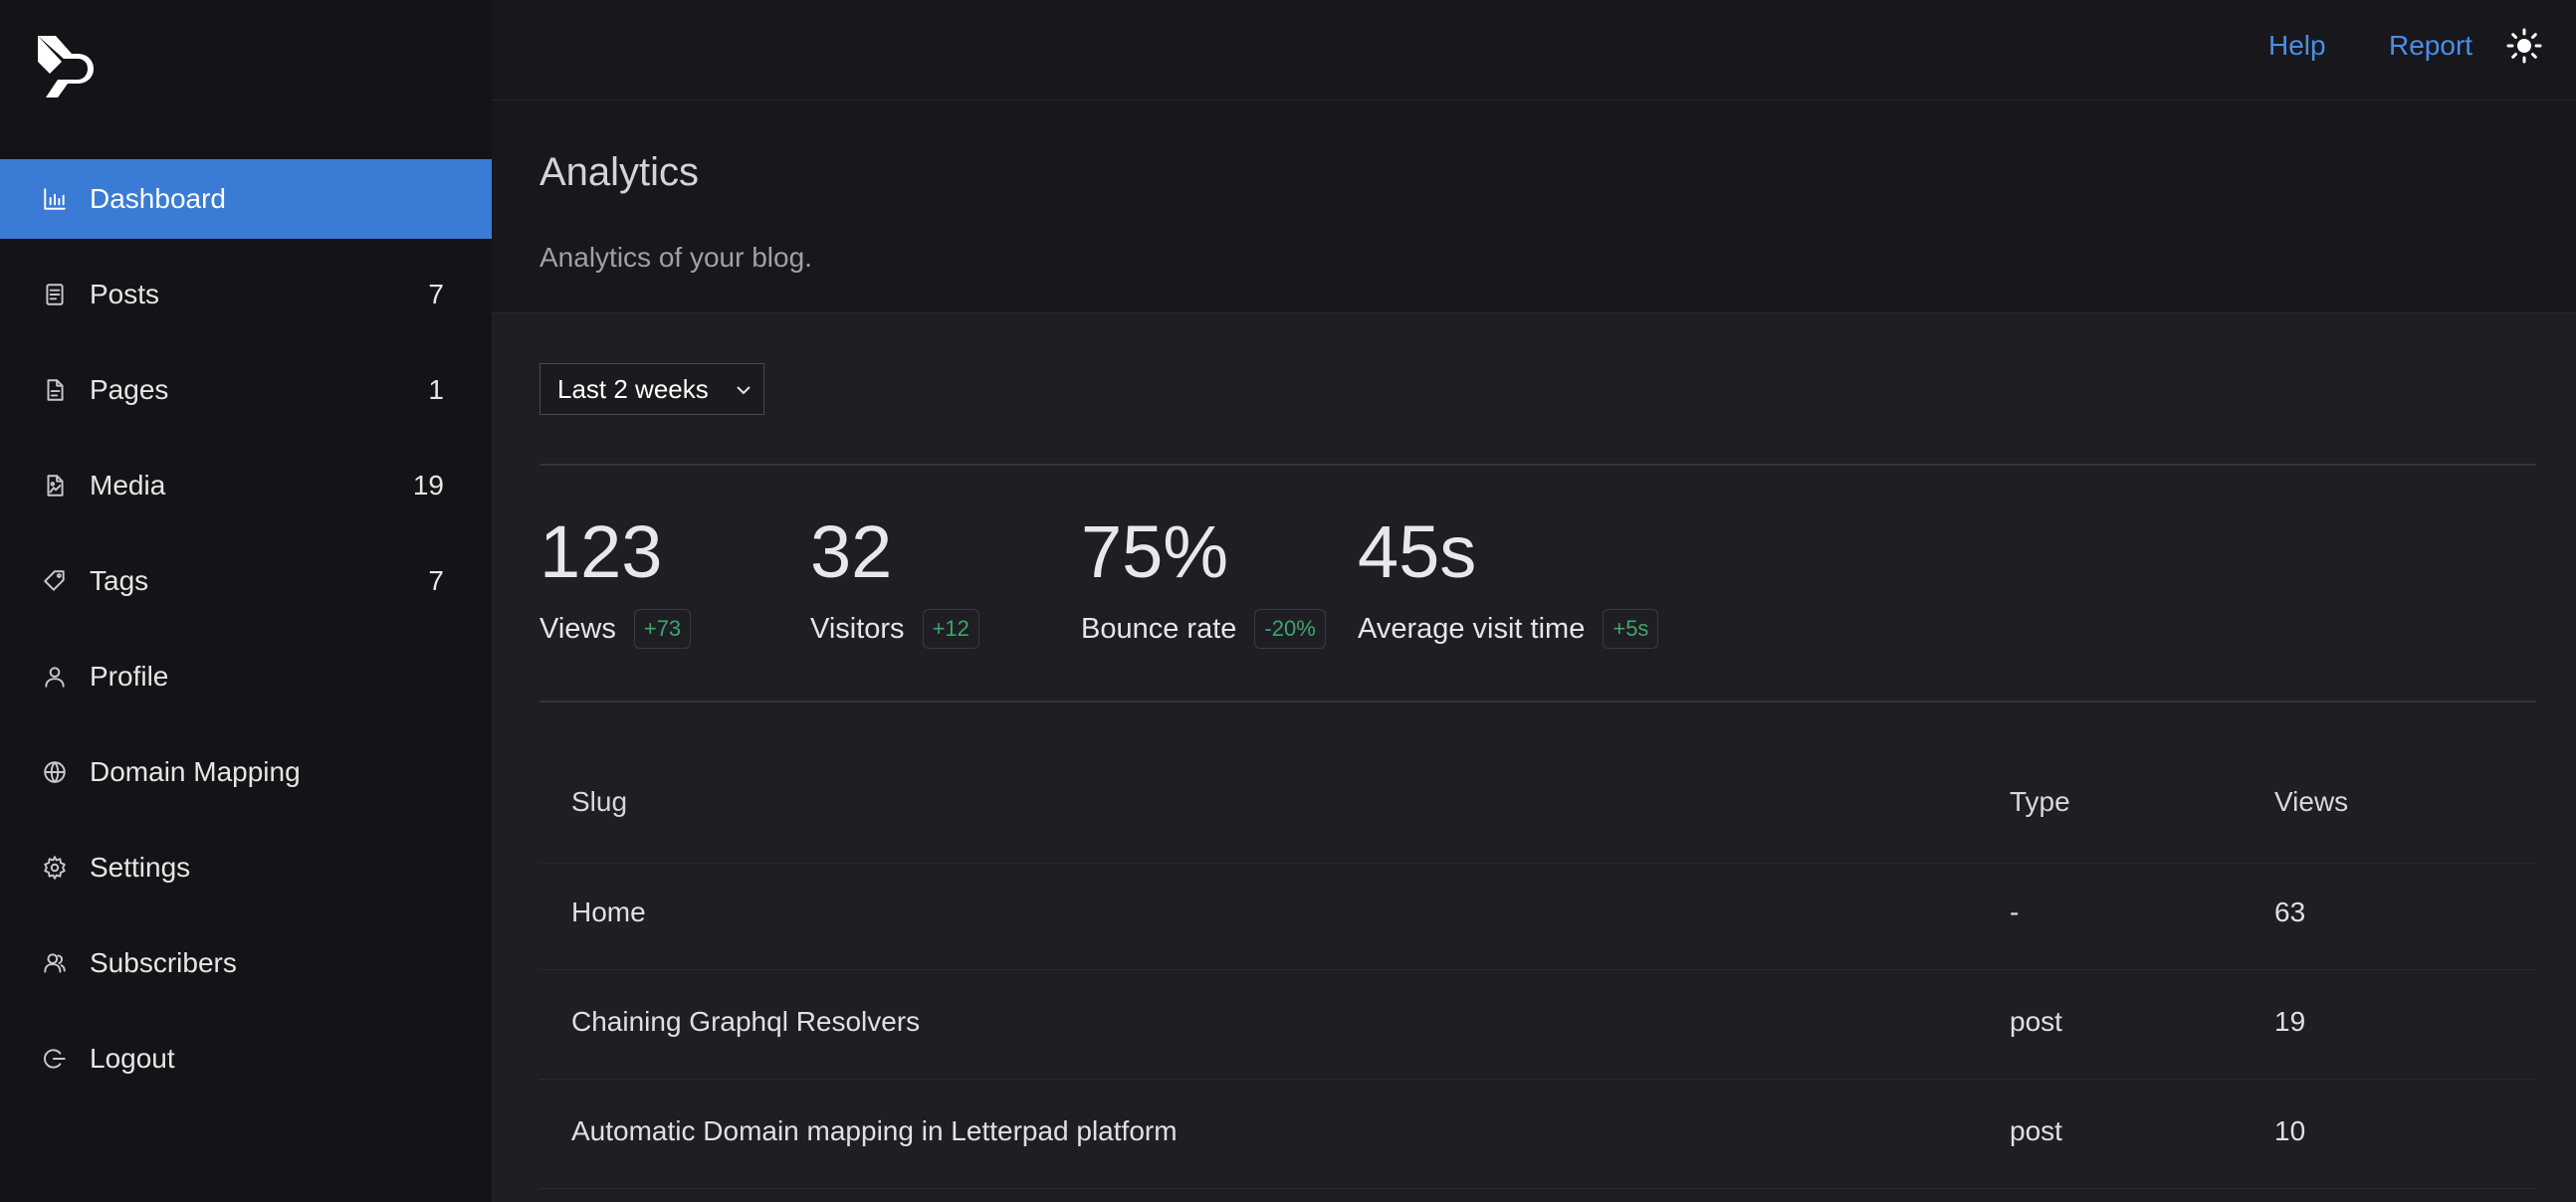 The image size is (2576, 1202). I want to click on page-title: Analytics, so click(619, 172).